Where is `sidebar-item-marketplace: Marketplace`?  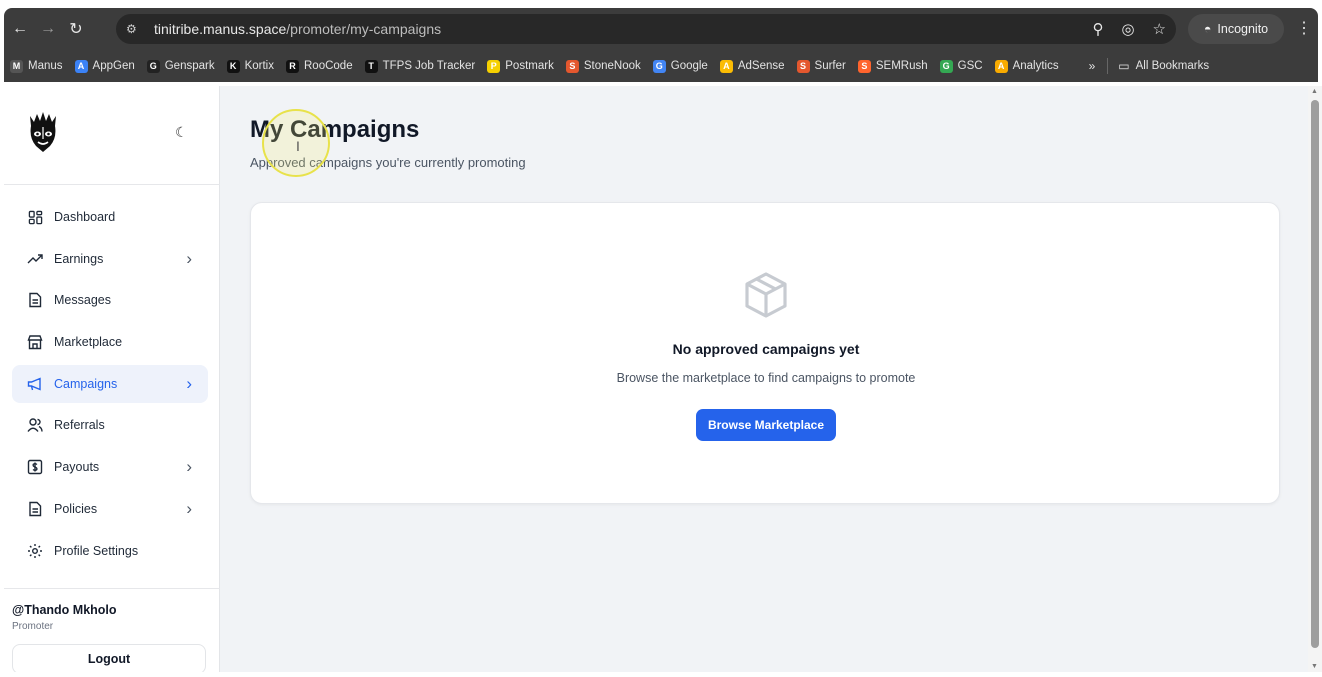
sidebar-item-marketplace: Marketplace is located at coordinates (110, 342).